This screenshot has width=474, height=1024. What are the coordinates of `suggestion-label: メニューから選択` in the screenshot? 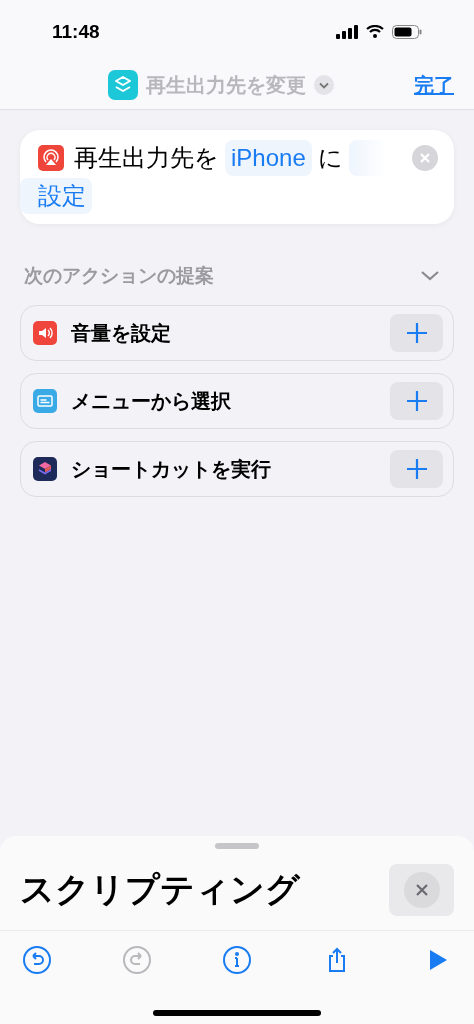 It's located at (151, 401).